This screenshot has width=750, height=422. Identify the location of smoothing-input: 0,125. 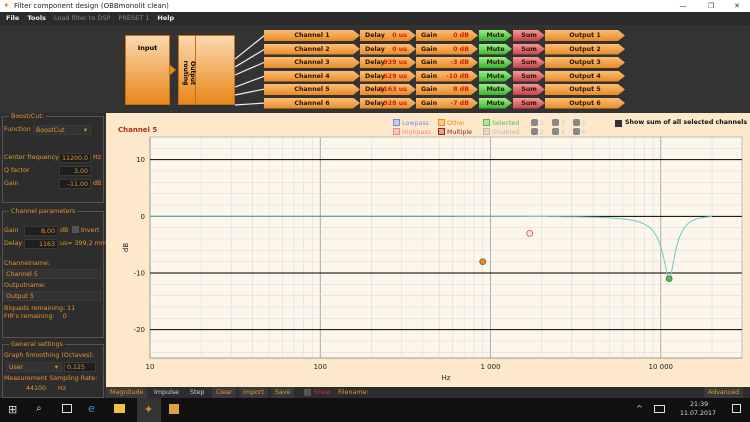
(80, 367).